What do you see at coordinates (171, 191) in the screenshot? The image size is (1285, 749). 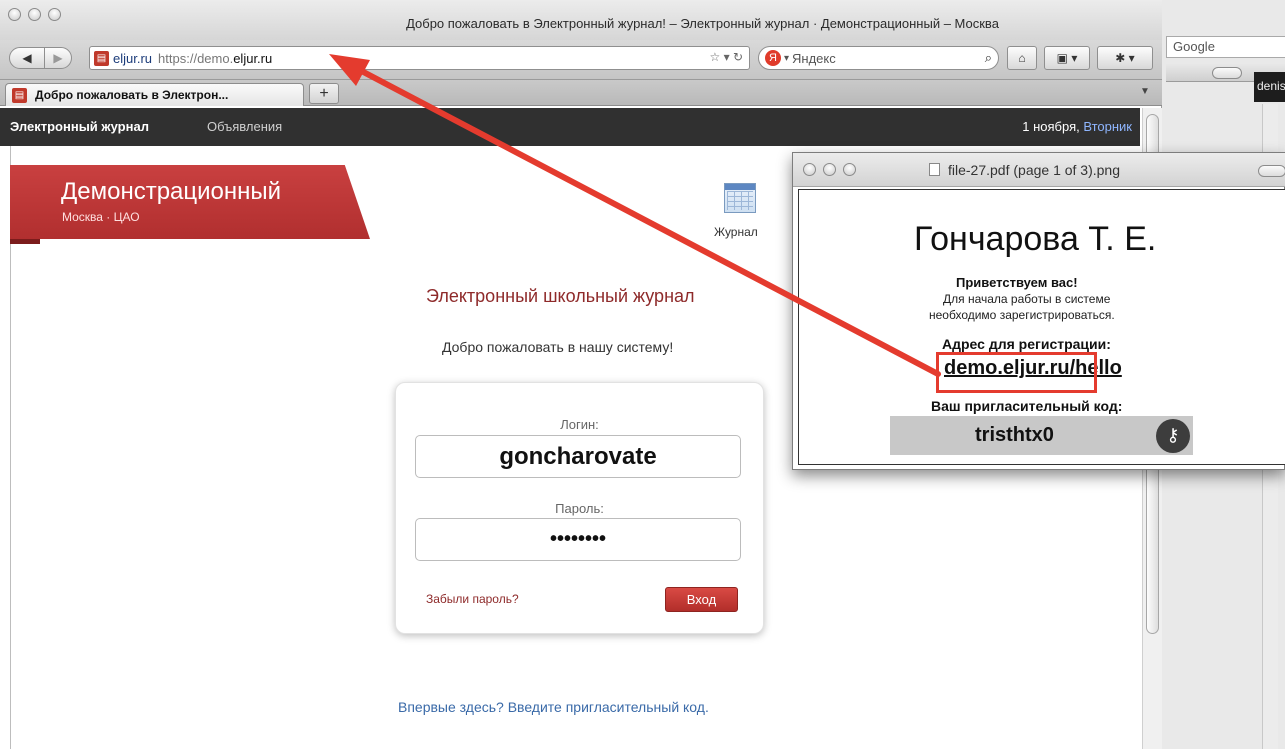 I see `school-name: Демонстрационный` at bounding box center [171, 191].